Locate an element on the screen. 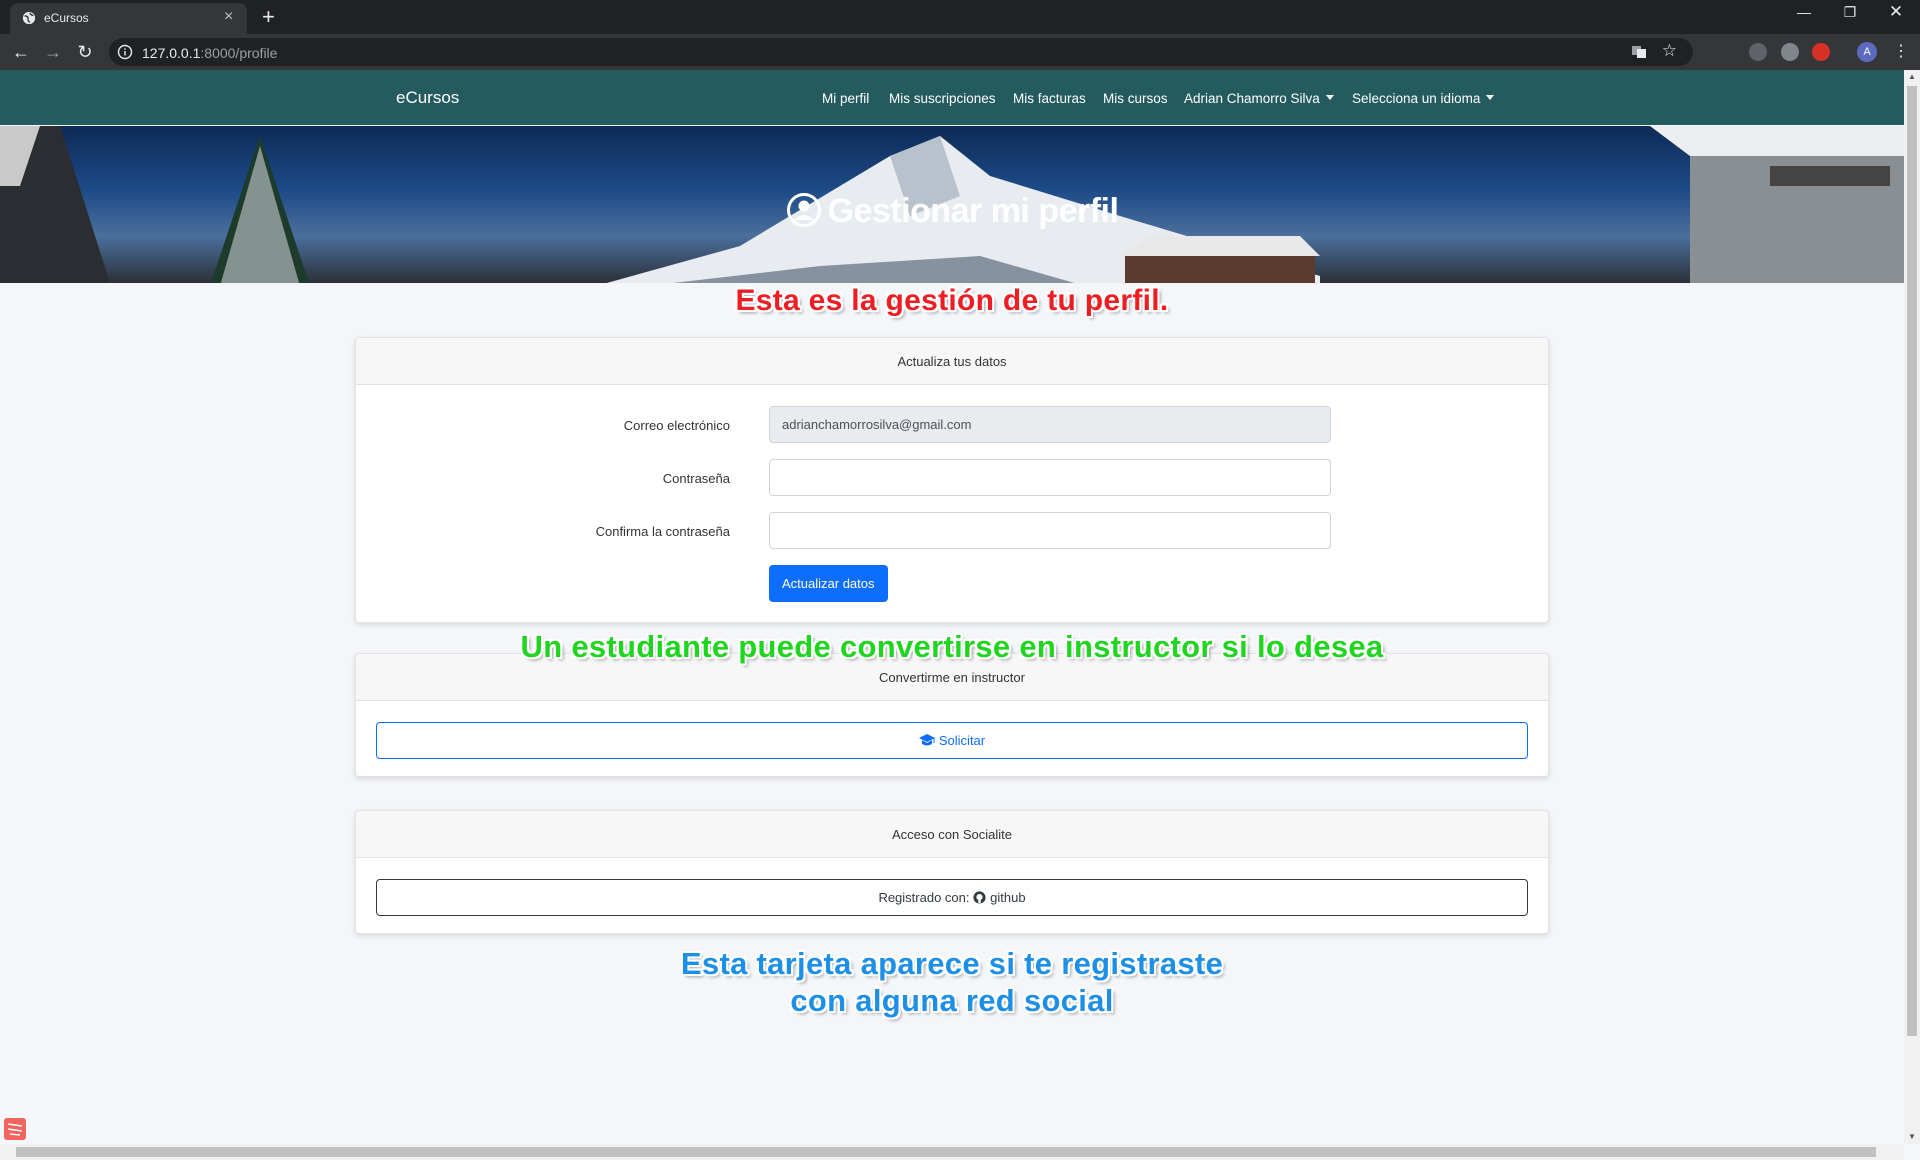 The image size is (1920, 1160). globe-icon is located at coordinates (29, 18).